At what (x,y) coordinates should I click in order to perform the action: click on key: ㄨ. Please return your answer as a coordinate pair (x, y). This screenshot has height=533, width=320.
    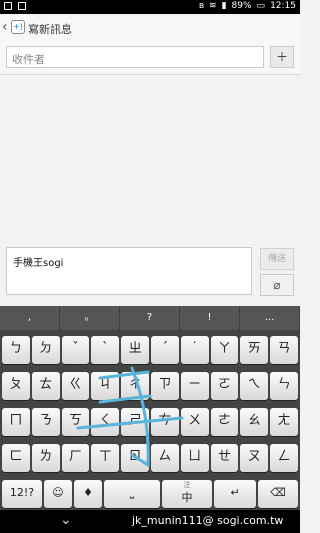
    Looking at the image, I should click on (194, 422).